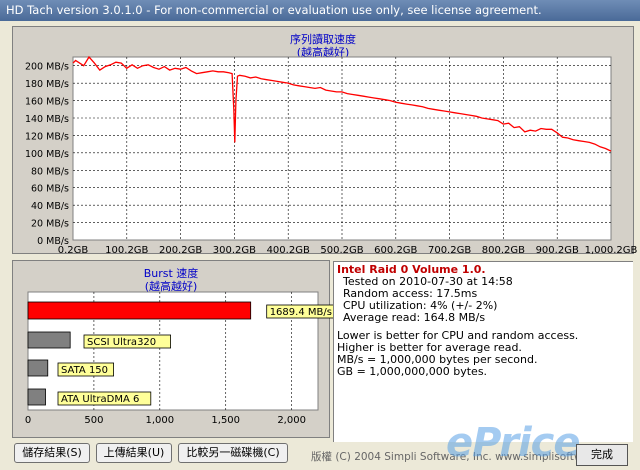 This screenshot has height=470, width=640. Describe the element at coordinates (47, 84) in the screenshot. I see `y-tick-label: 180 MB/s` at that location.